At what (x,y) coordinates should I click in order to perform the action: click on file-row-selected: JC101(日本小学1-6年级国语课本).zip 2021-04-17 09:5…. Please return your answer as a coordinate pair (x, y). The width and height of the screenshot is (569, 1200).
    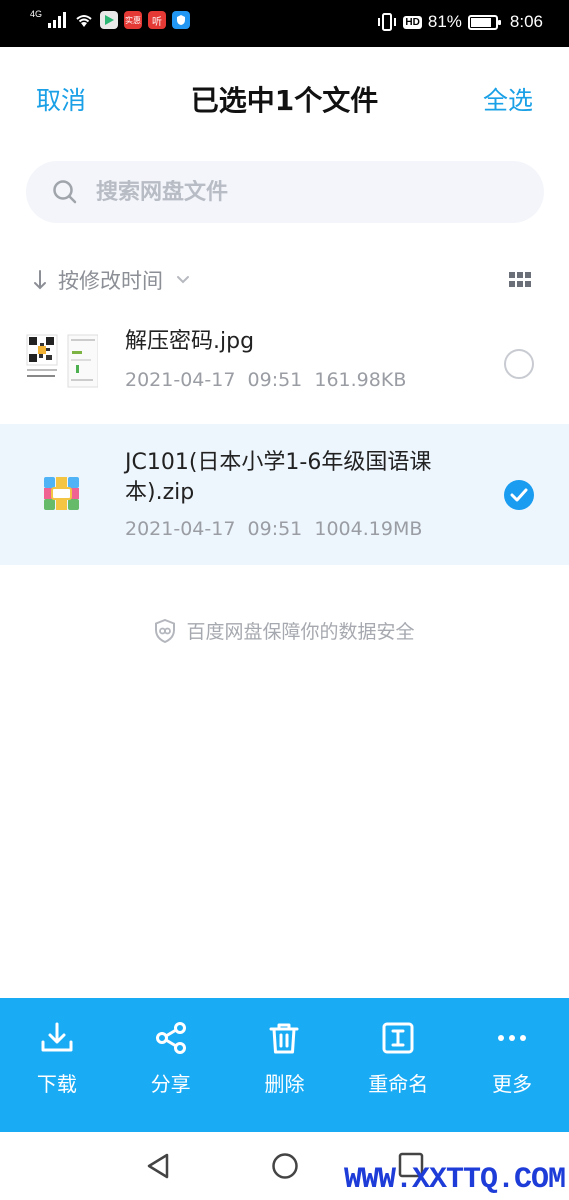
    Looking at the image, I should click on (284, 494).